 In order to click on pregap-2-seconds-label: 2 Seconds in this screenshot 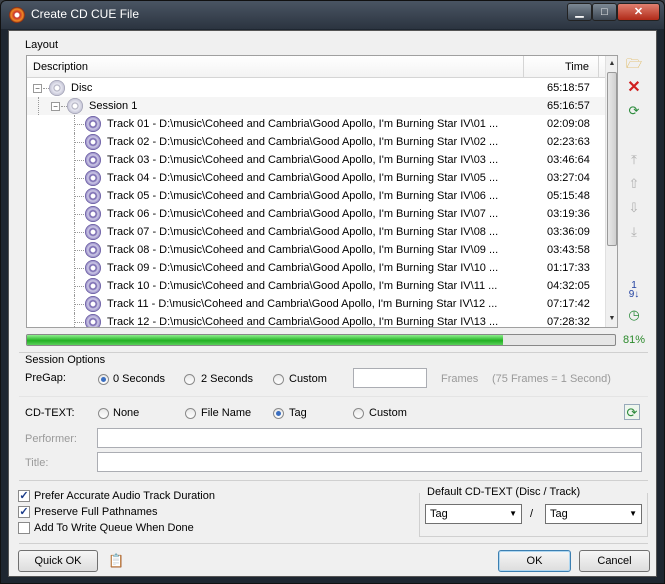, I will do `click(227, 379)`.